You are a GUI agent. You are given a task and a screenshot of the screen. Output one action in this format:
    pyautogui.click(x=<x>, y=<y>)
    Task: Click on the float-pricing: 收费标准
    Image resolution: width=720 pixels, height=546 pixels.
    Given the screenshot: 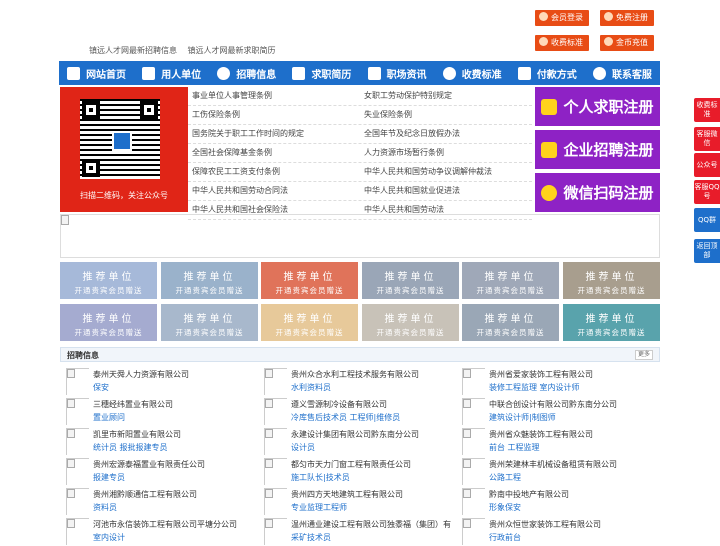 What is the action you would take?
    pyautogui.click(x=707, y=110)
    